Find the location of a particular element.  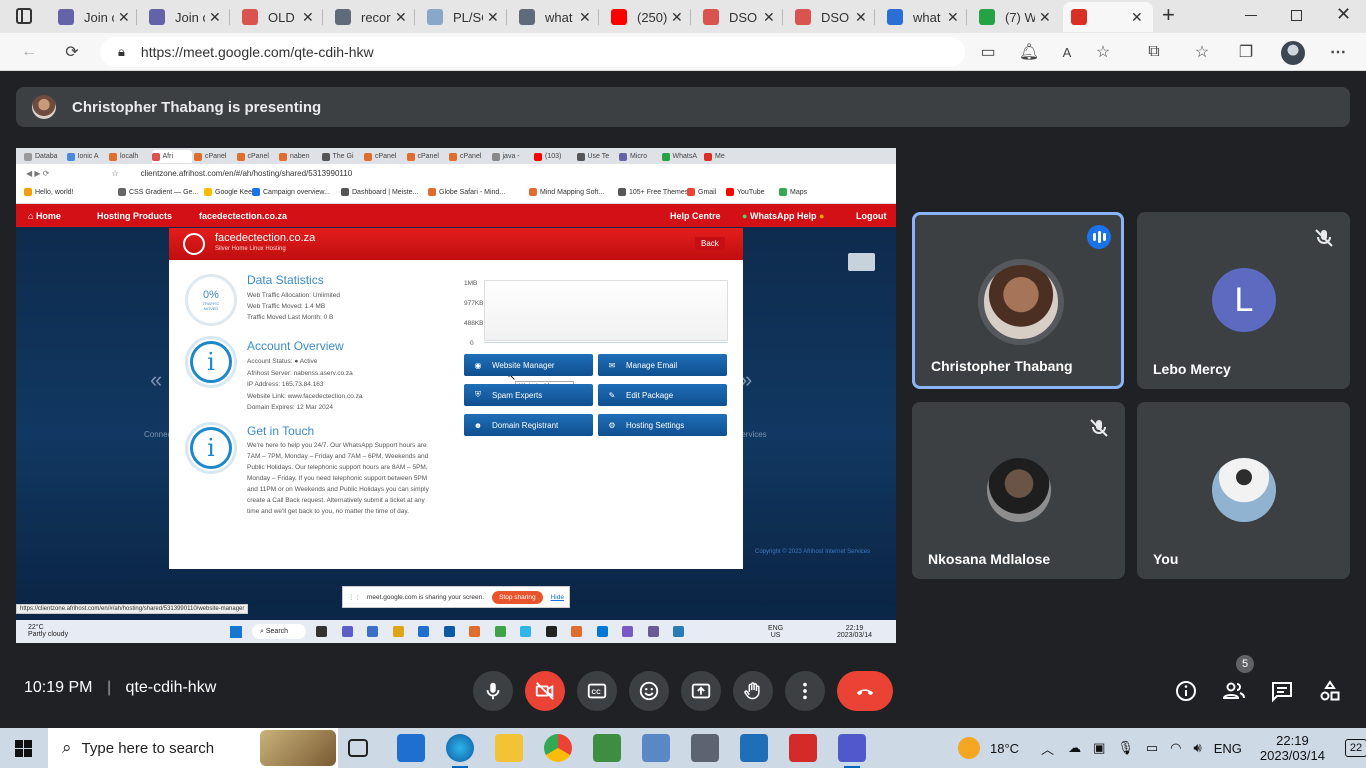

favorites-add-icon: ☆ is located at coordinates (1103, 52).